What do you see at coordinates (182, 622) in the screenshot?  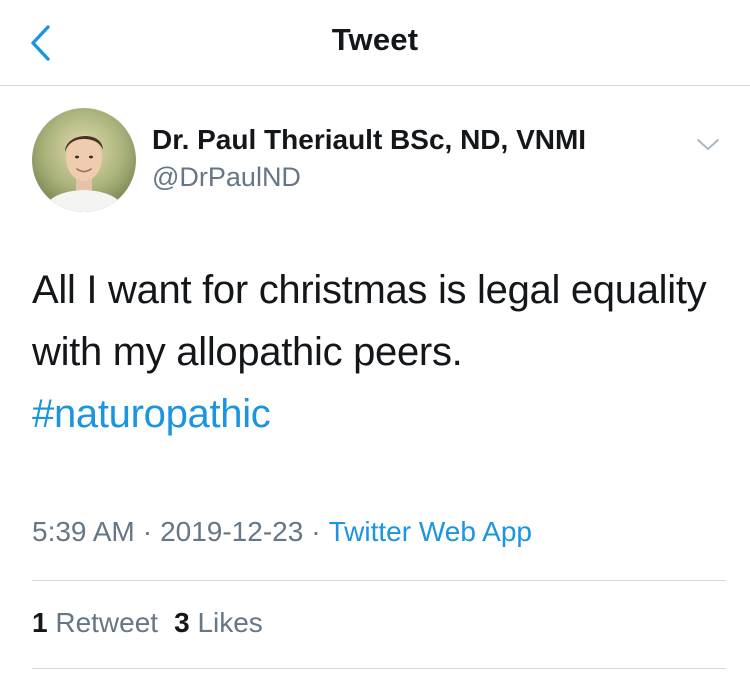 I see `like-count: 3` at bounding box center [182, 622].